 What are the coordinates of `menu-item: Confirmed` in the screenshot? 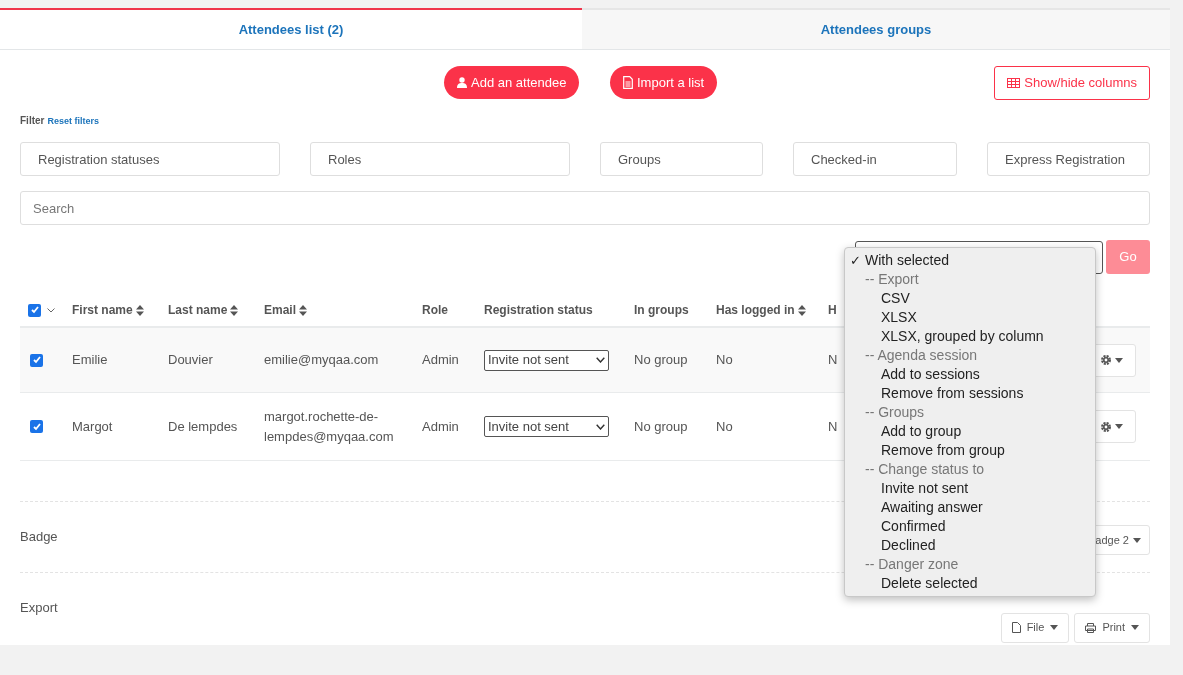 It's located at (913, 526).